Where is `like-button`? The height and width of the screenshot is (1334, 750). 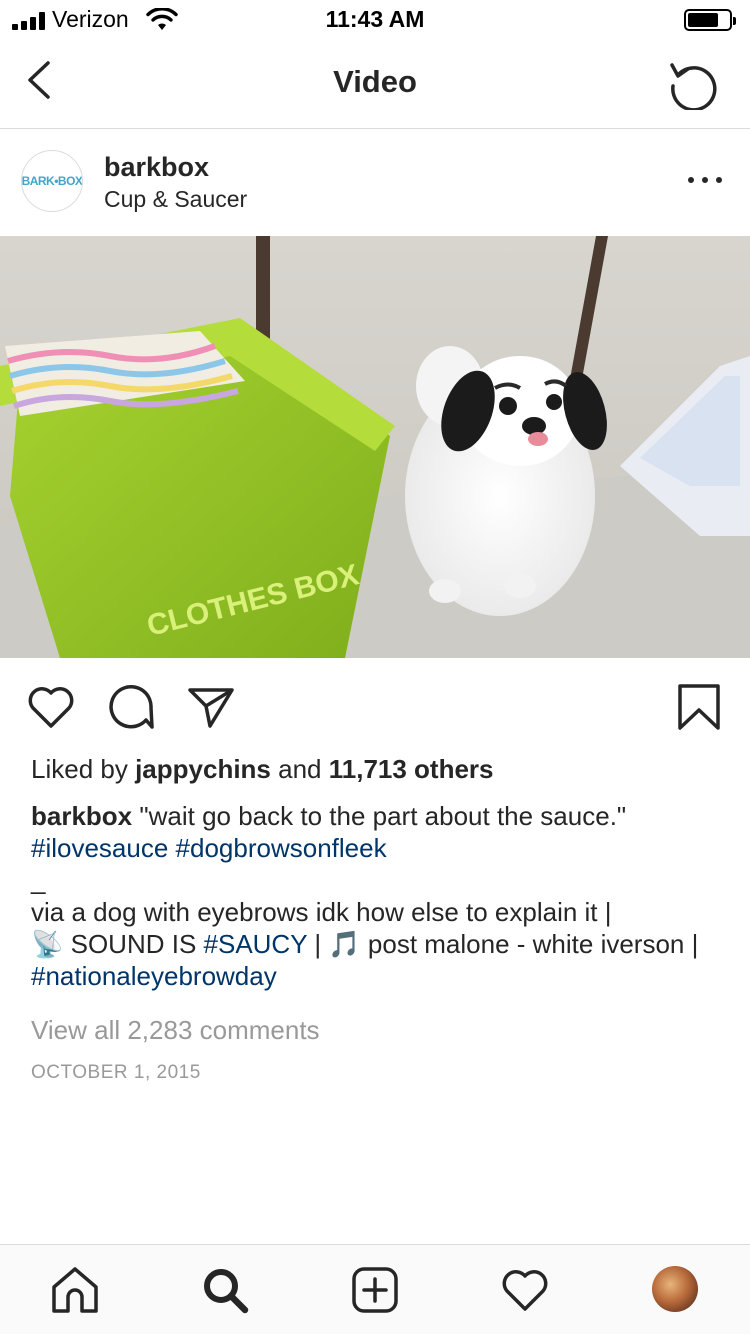
like-button is located at coordinates (51, 707).